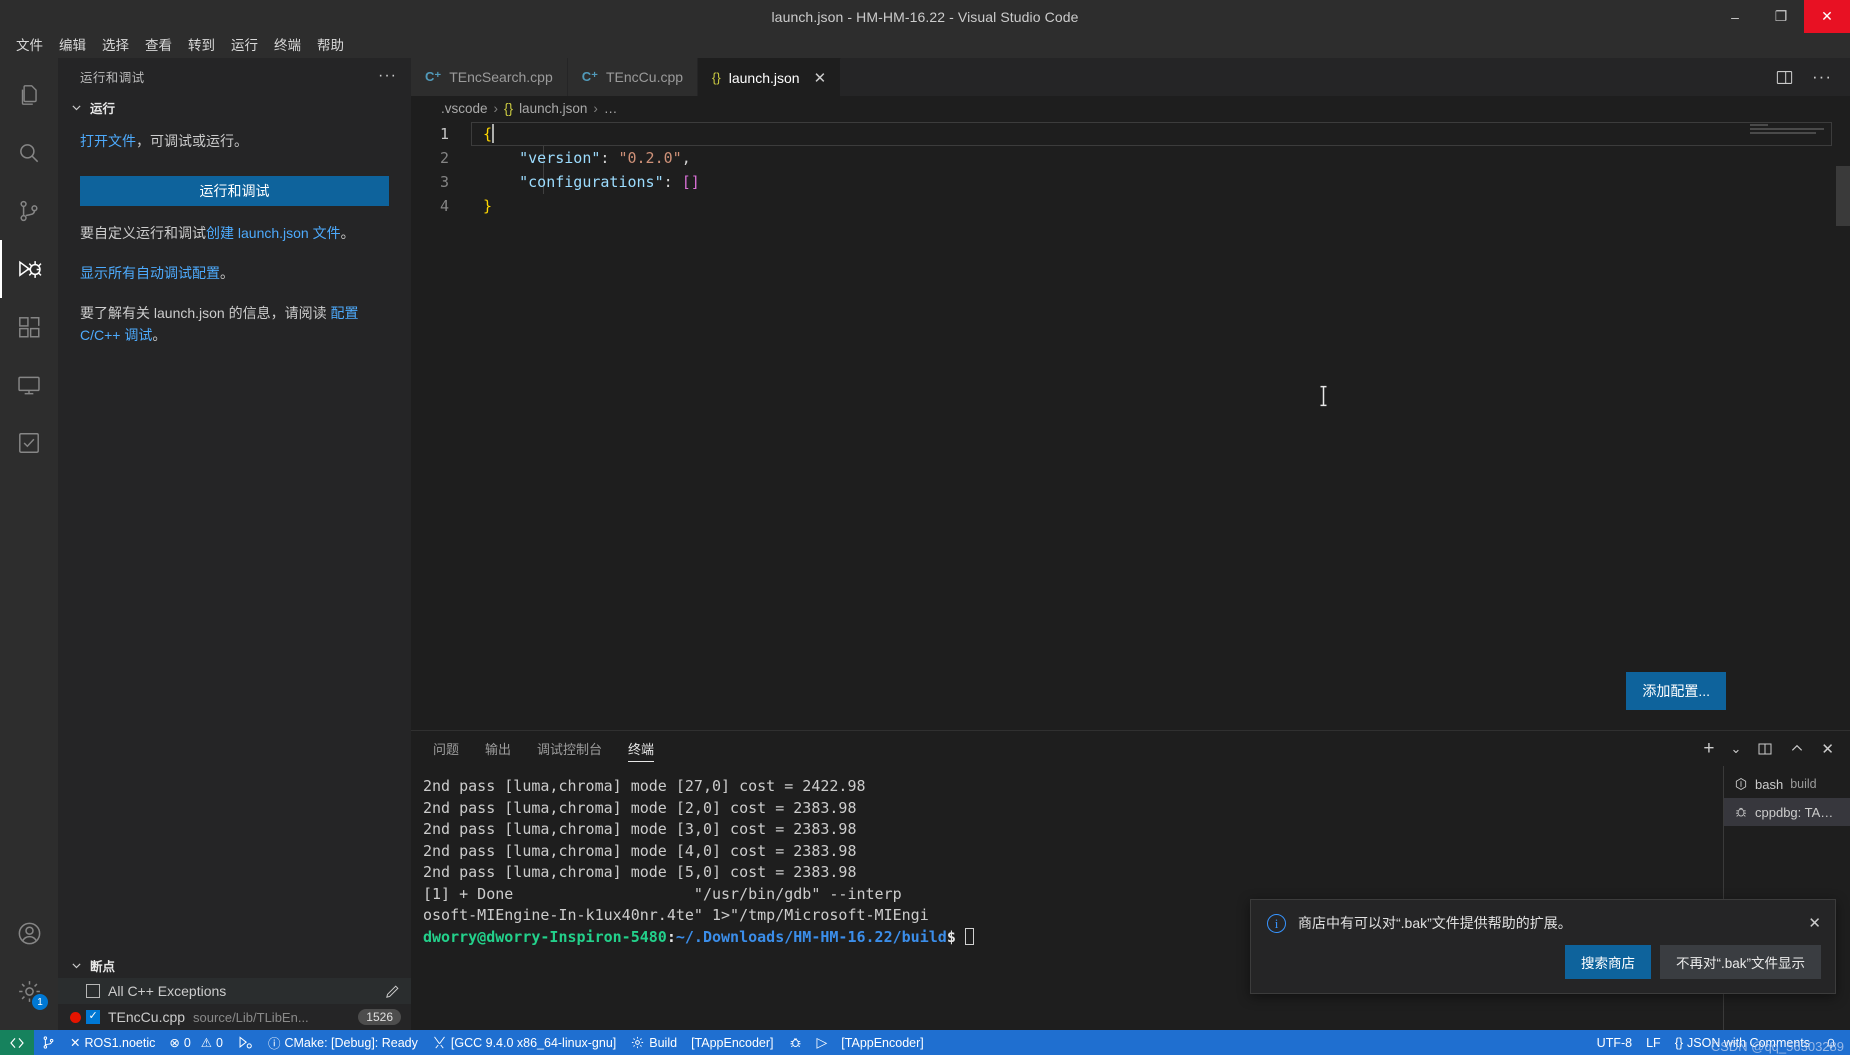 Image resolution: width=1850 pixels, height=1055 pixels. What do you see at coordinates (1793, 131) in the screenshot?
I see `minimap` at bounding box center [1793, 131].